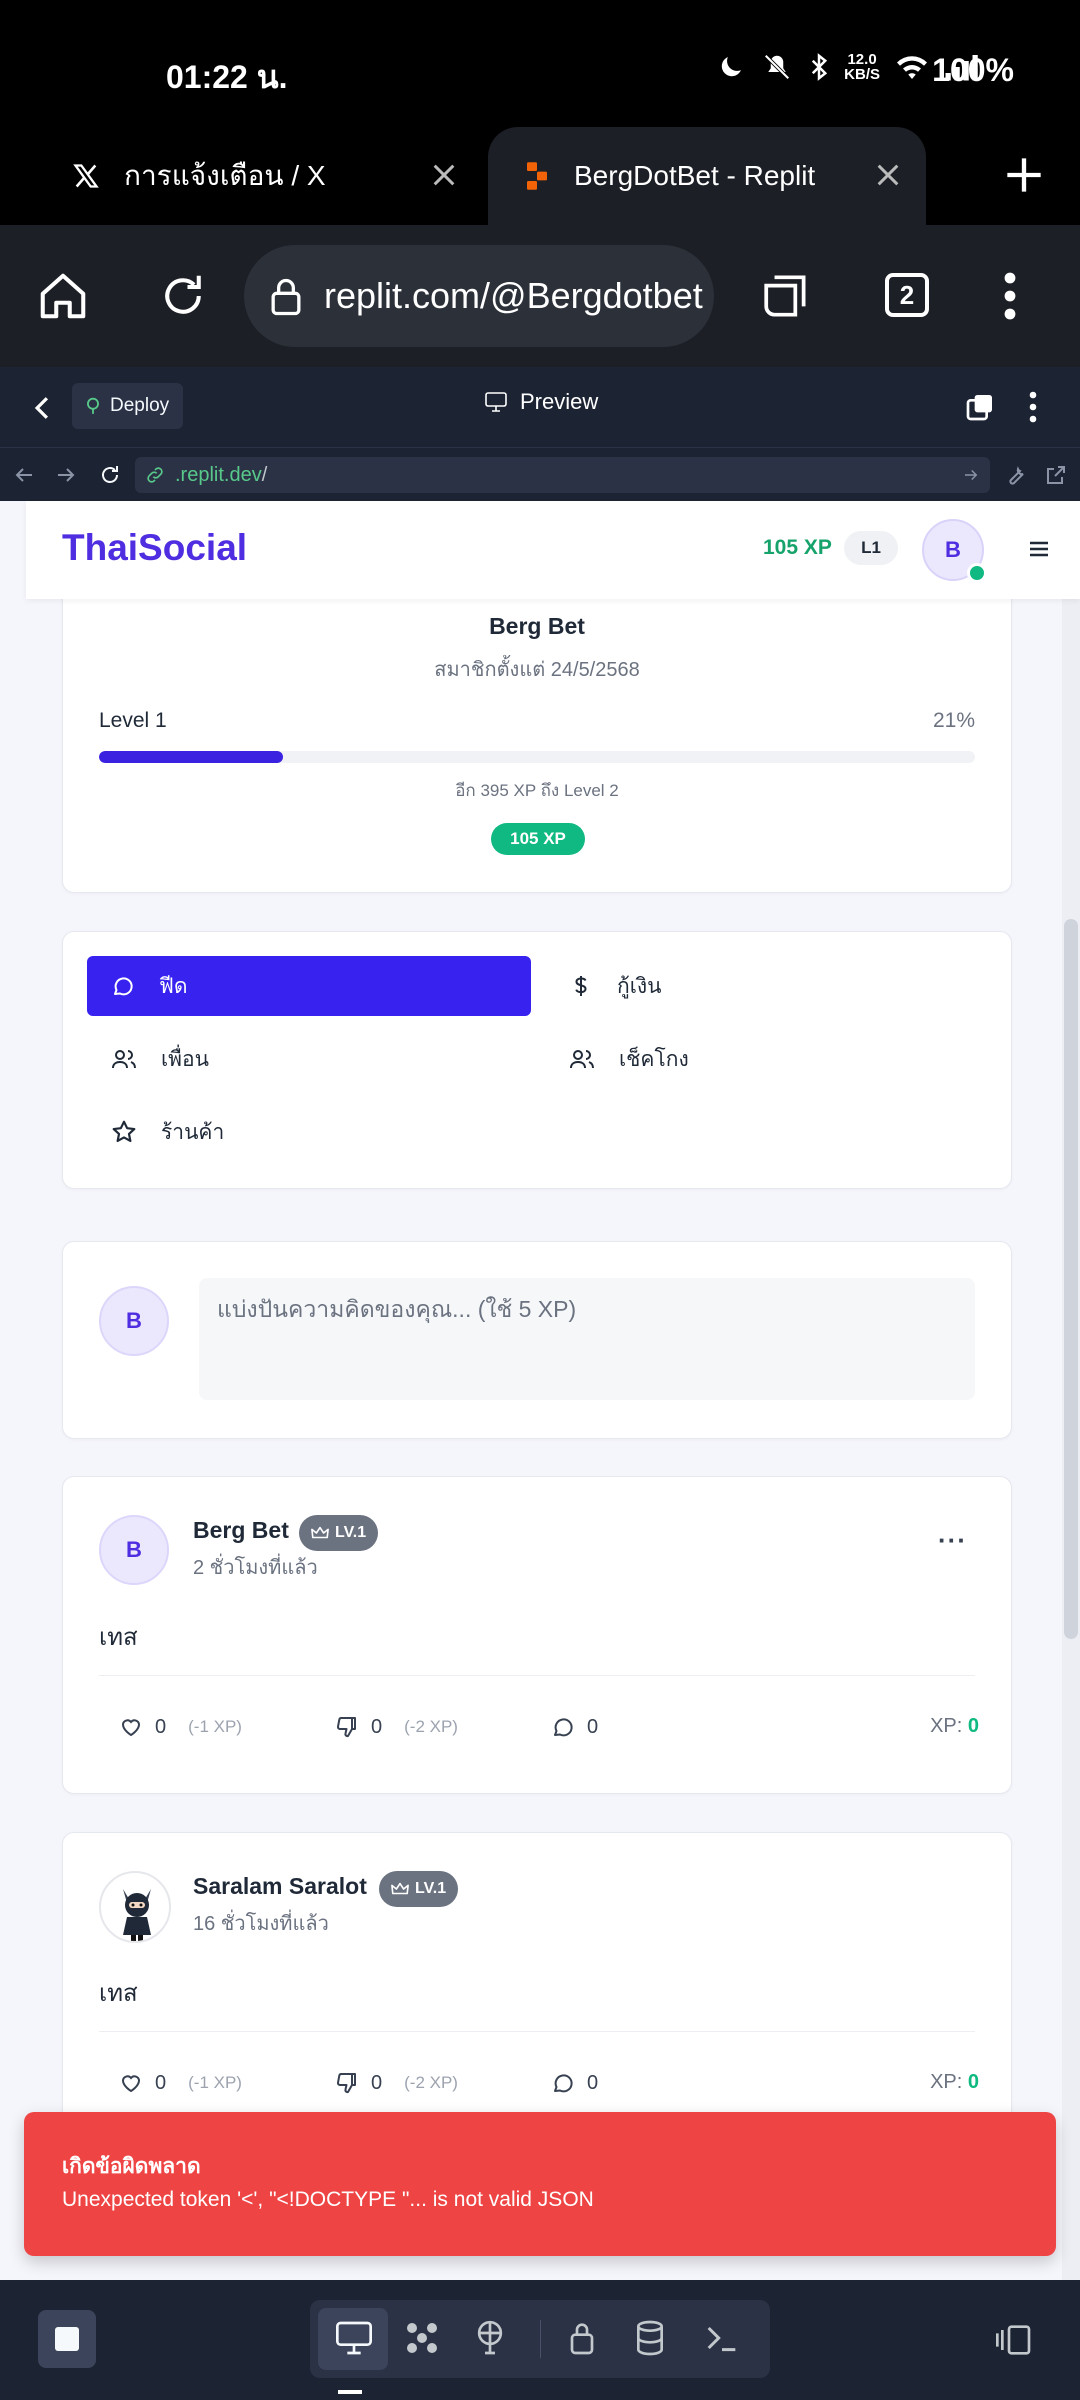 Image resolution: width=1080 pixels, height=2400 pixels. I want to click on preview-tab: Preview, so click(541, 402).